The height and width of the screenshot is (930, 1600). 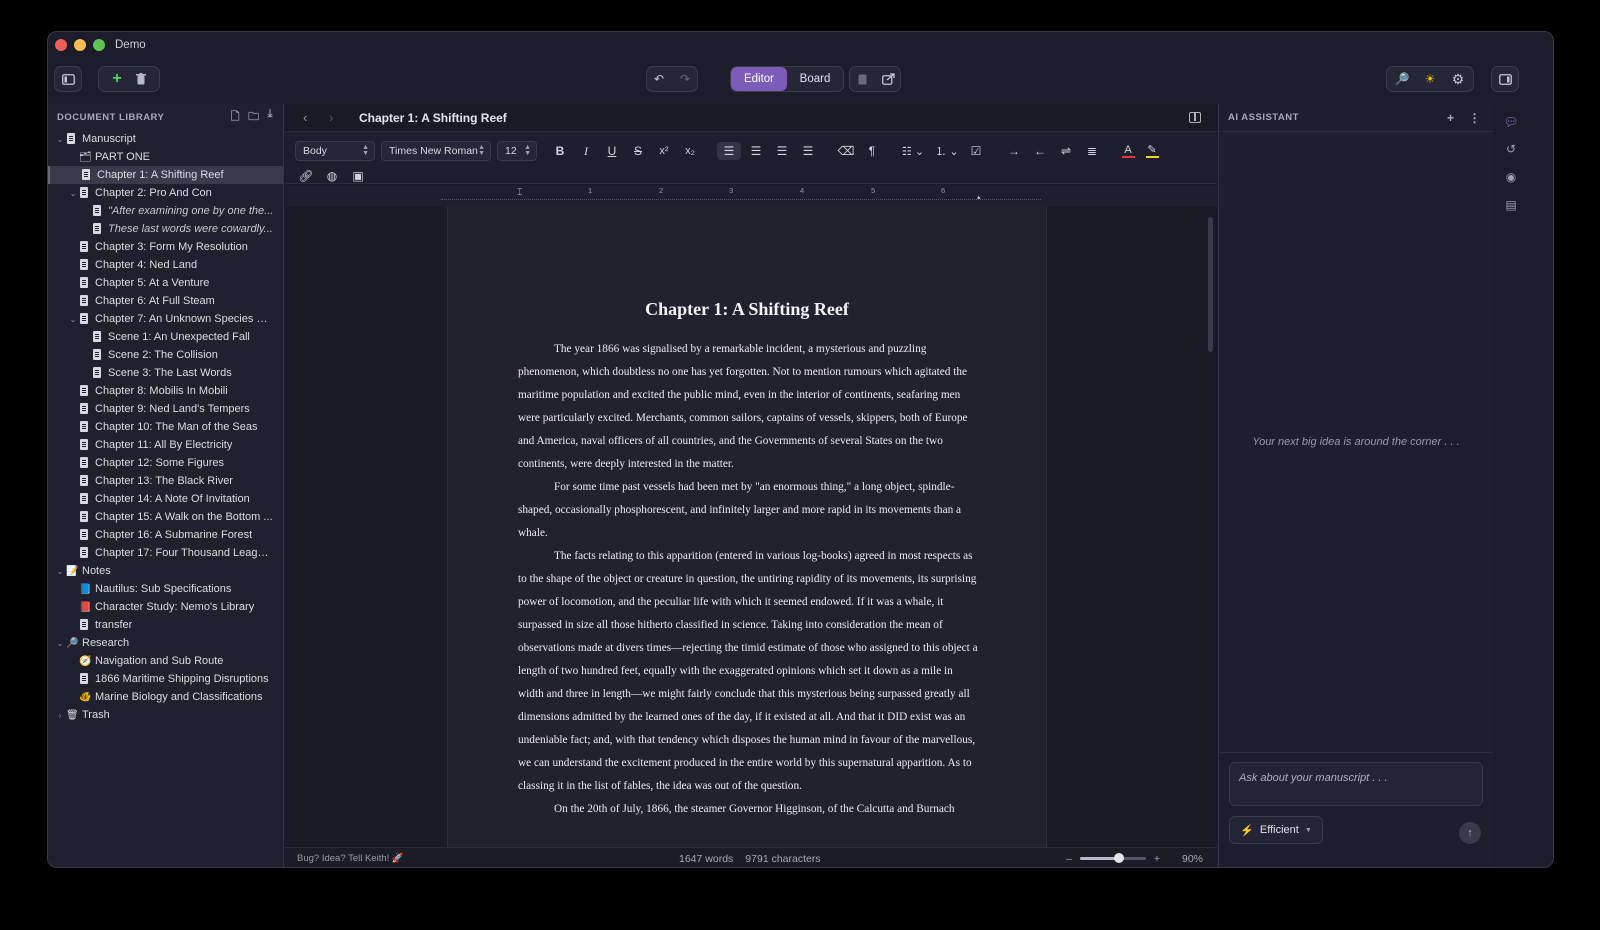 What do you see at coordinates (1511, 149) in the screenshot?
I see `history-rail-button: ↺` at bounding box center [1511, 149].